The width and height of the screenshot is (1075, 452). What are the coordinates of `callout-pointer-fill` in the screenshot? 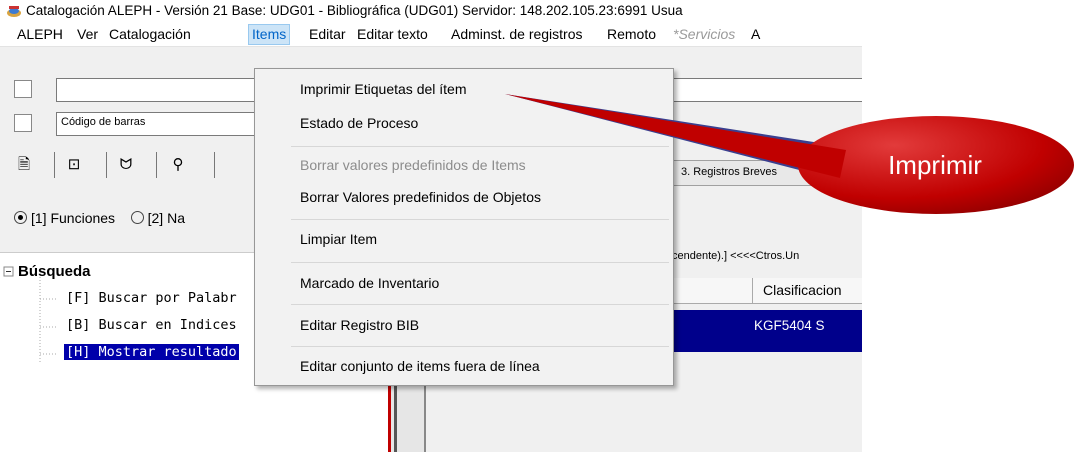 It's located at (675, 136).